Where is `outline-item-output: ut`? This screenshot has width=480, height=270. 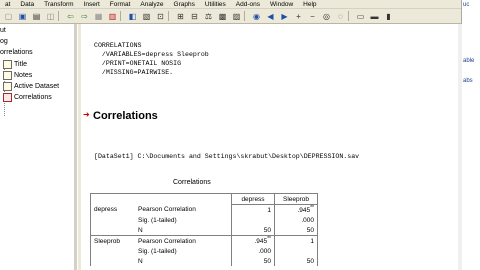 outline-item-output: ut is located at coordinates (3, 30).